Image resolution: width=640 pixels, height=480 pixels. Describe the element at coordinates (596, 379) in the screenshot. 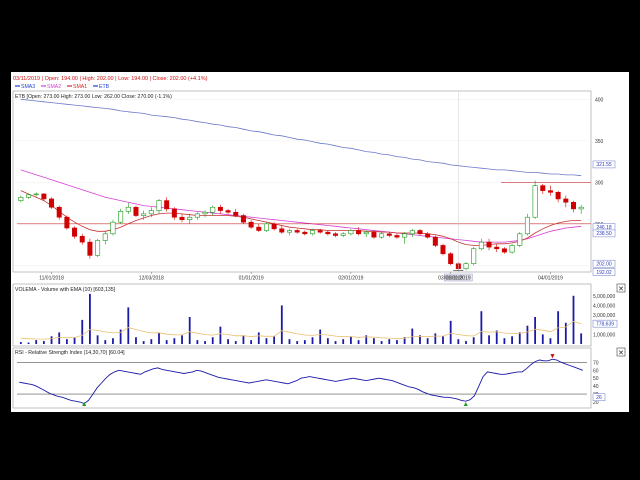

I see `rsi-y-tick-label: 50` at that location.